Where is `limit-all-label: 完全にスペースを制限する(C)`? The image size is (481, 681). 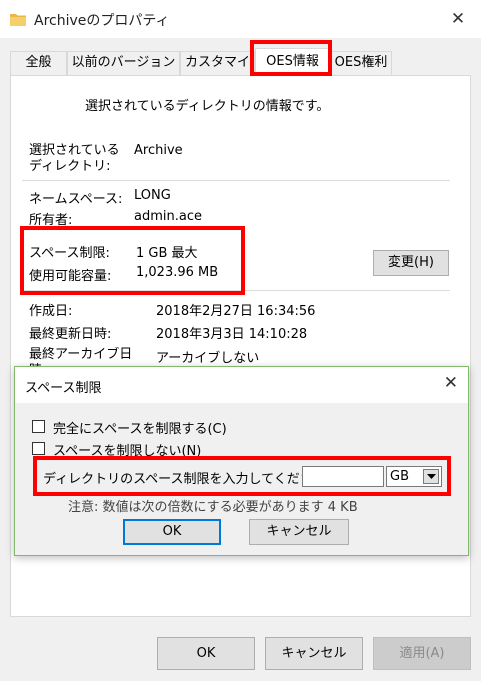
limit-all-label: 完全にスペースを制限する(C) is located at coordinates (140, 427).